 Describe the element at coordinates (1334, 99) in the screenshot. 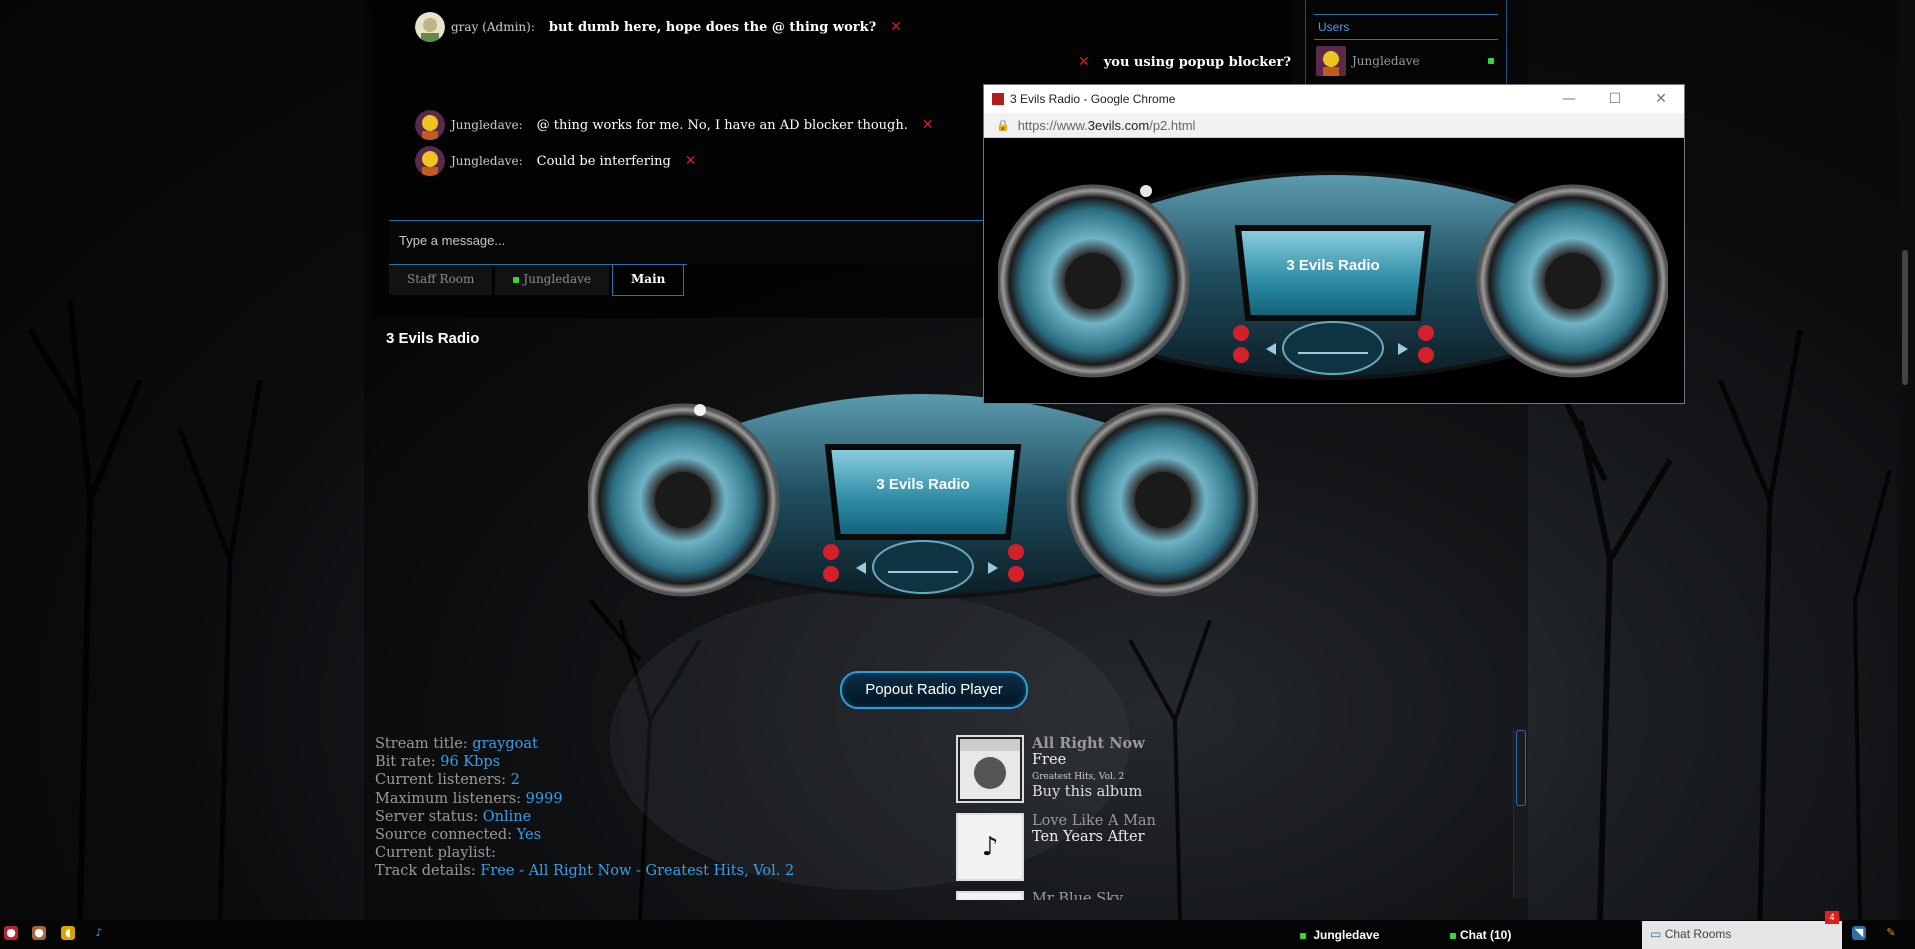

I see `popup-titlebar: 3 Evils Radio - Google Chrome — ☐ ✕` at that location.